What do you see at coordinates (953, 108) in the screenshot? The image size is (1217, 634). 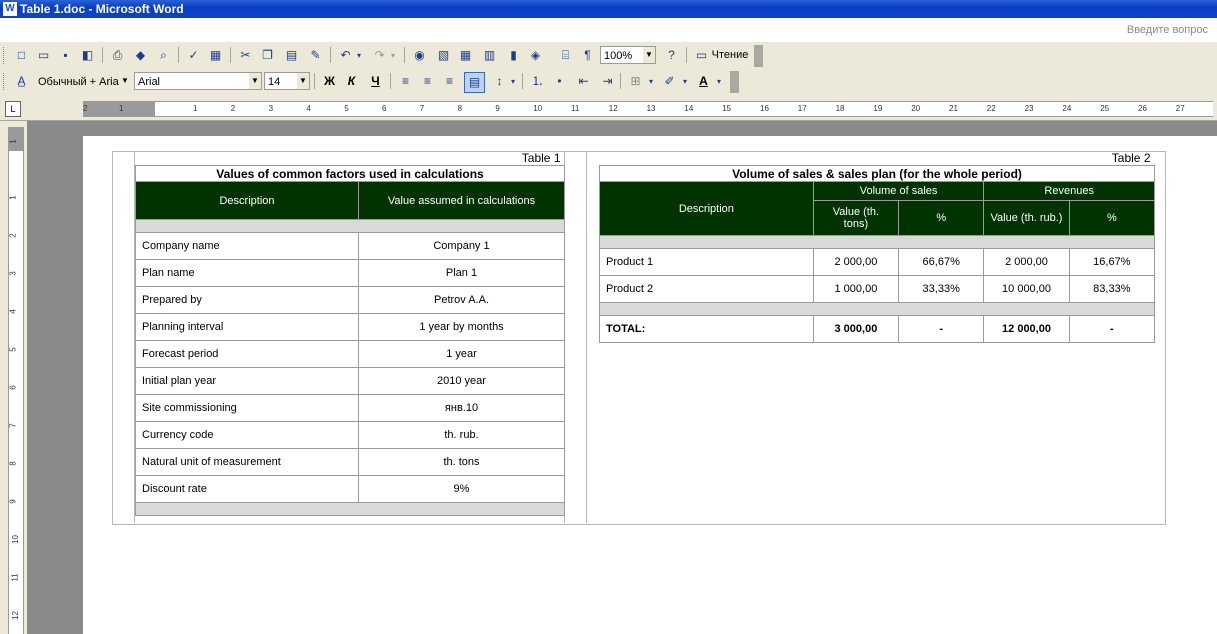 I see `ruler-tick-label: 21` at bounding box center [953, 108].